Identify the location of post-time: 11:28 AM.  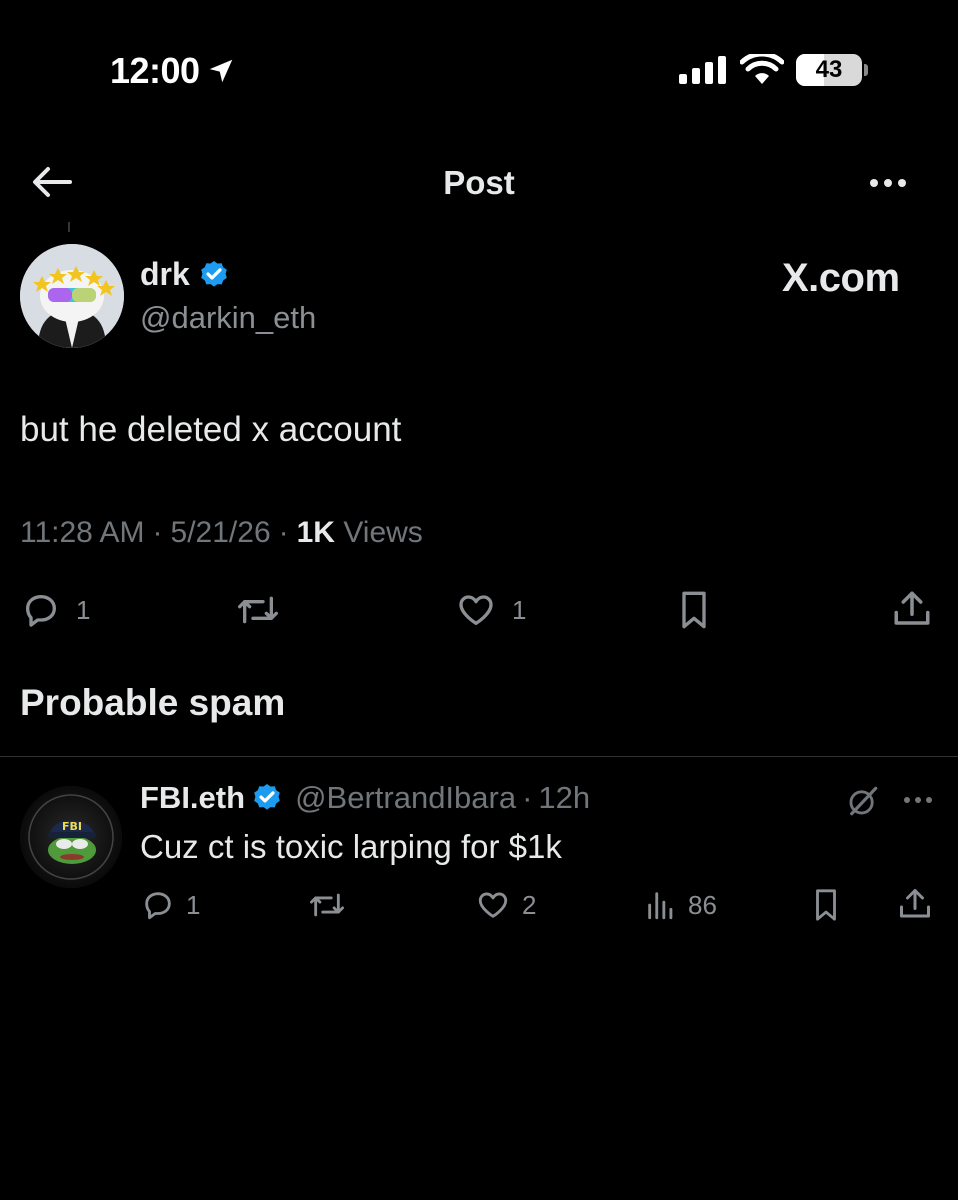
(82, 533).